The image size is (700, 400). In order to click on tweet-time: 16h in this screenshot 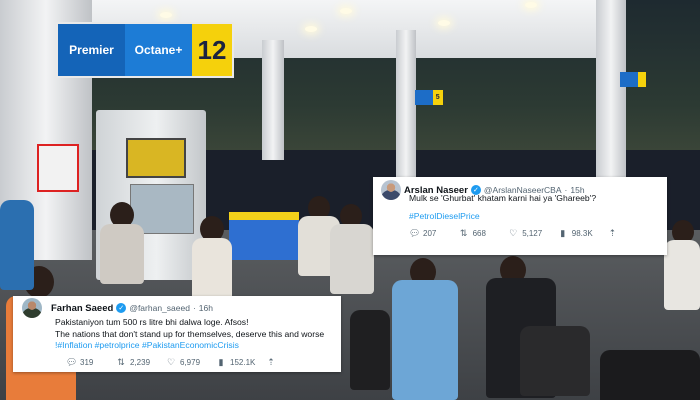, I will do `click(206, 308)`.